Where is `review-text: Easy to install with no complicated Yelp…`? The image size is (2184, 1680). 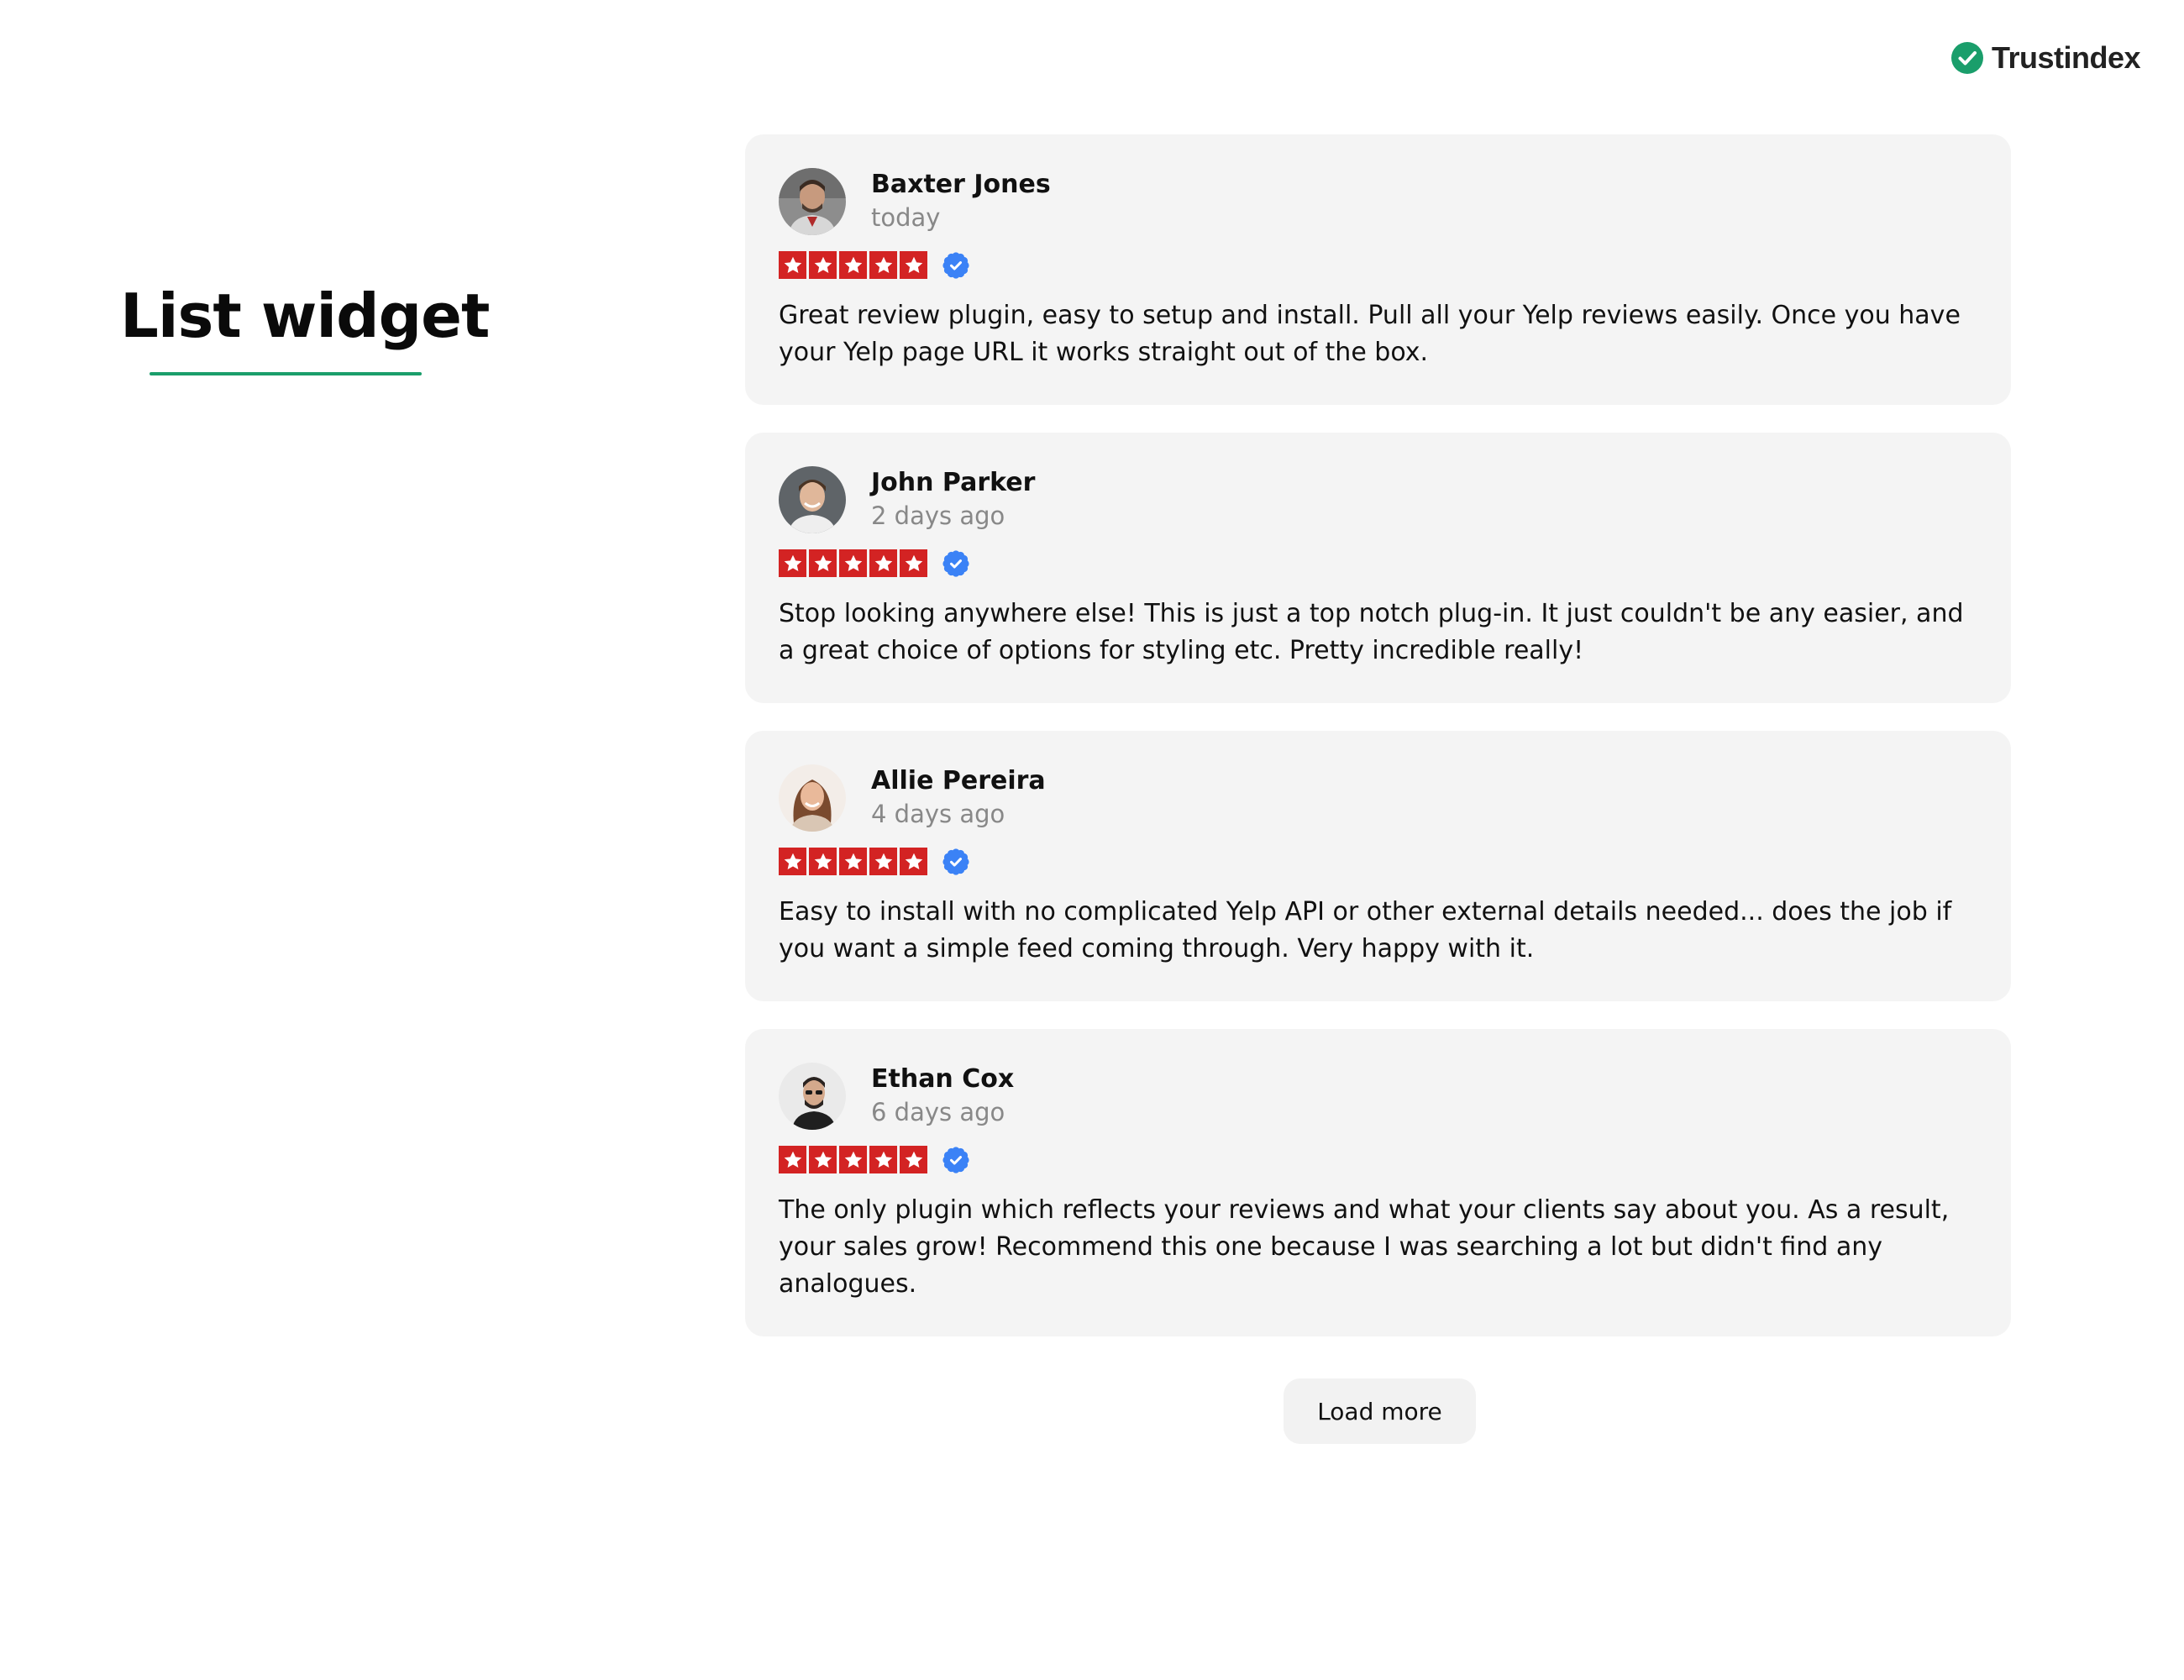 review-text: Easy to install with no complicated Yelp… is located at coordinates (1365, 930).